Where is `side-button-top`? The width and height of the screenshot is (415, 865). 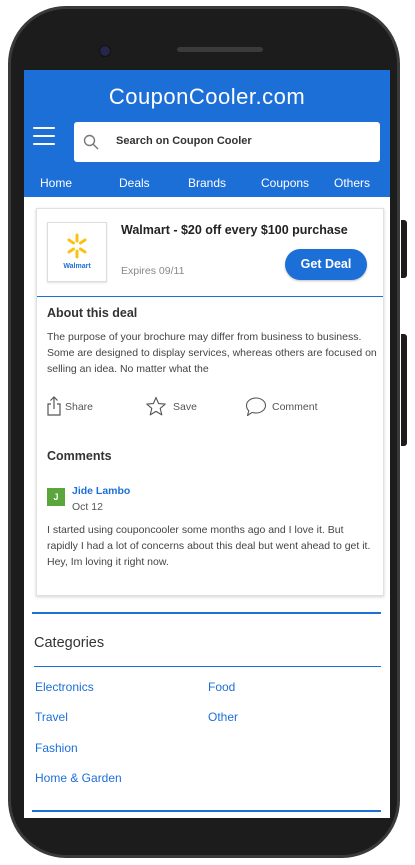 side-button-top is located at coordinates (404, 249).